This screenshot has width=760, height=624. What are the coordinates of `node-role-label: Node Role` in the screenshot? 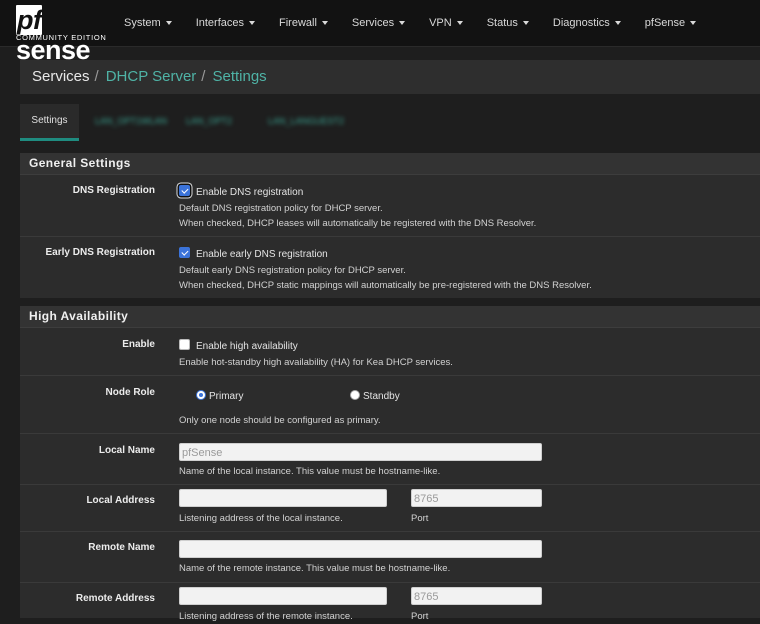 It's located at (130, 392).